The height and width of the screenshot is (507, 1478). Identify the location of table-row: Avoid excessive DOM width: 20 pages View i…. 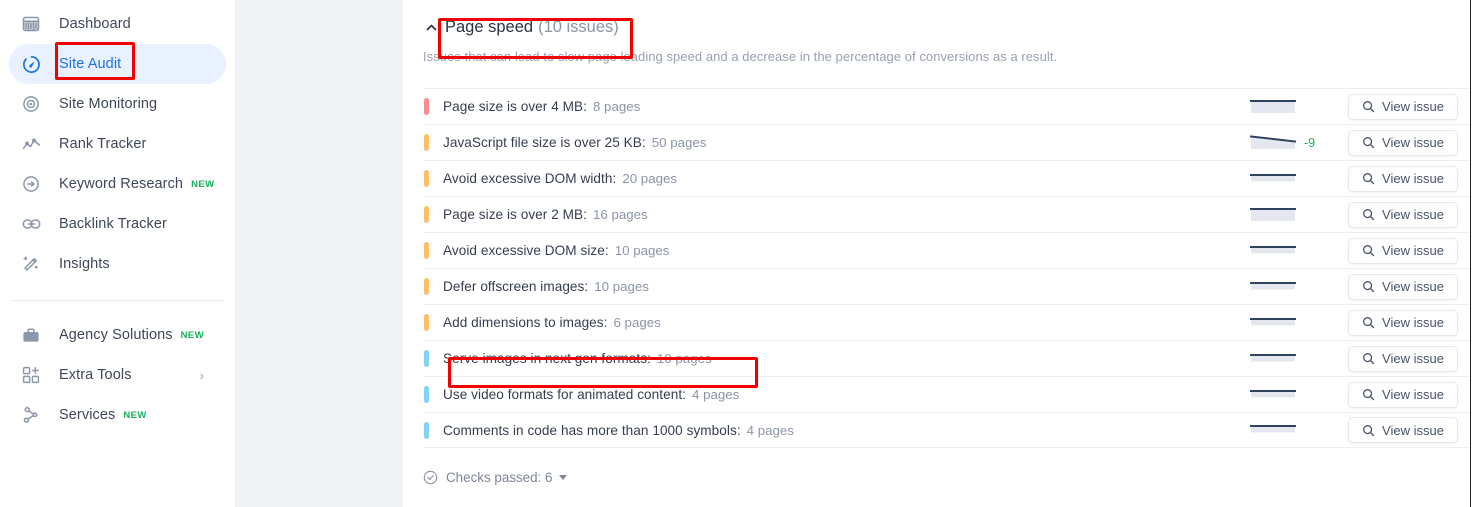
(950, 178).